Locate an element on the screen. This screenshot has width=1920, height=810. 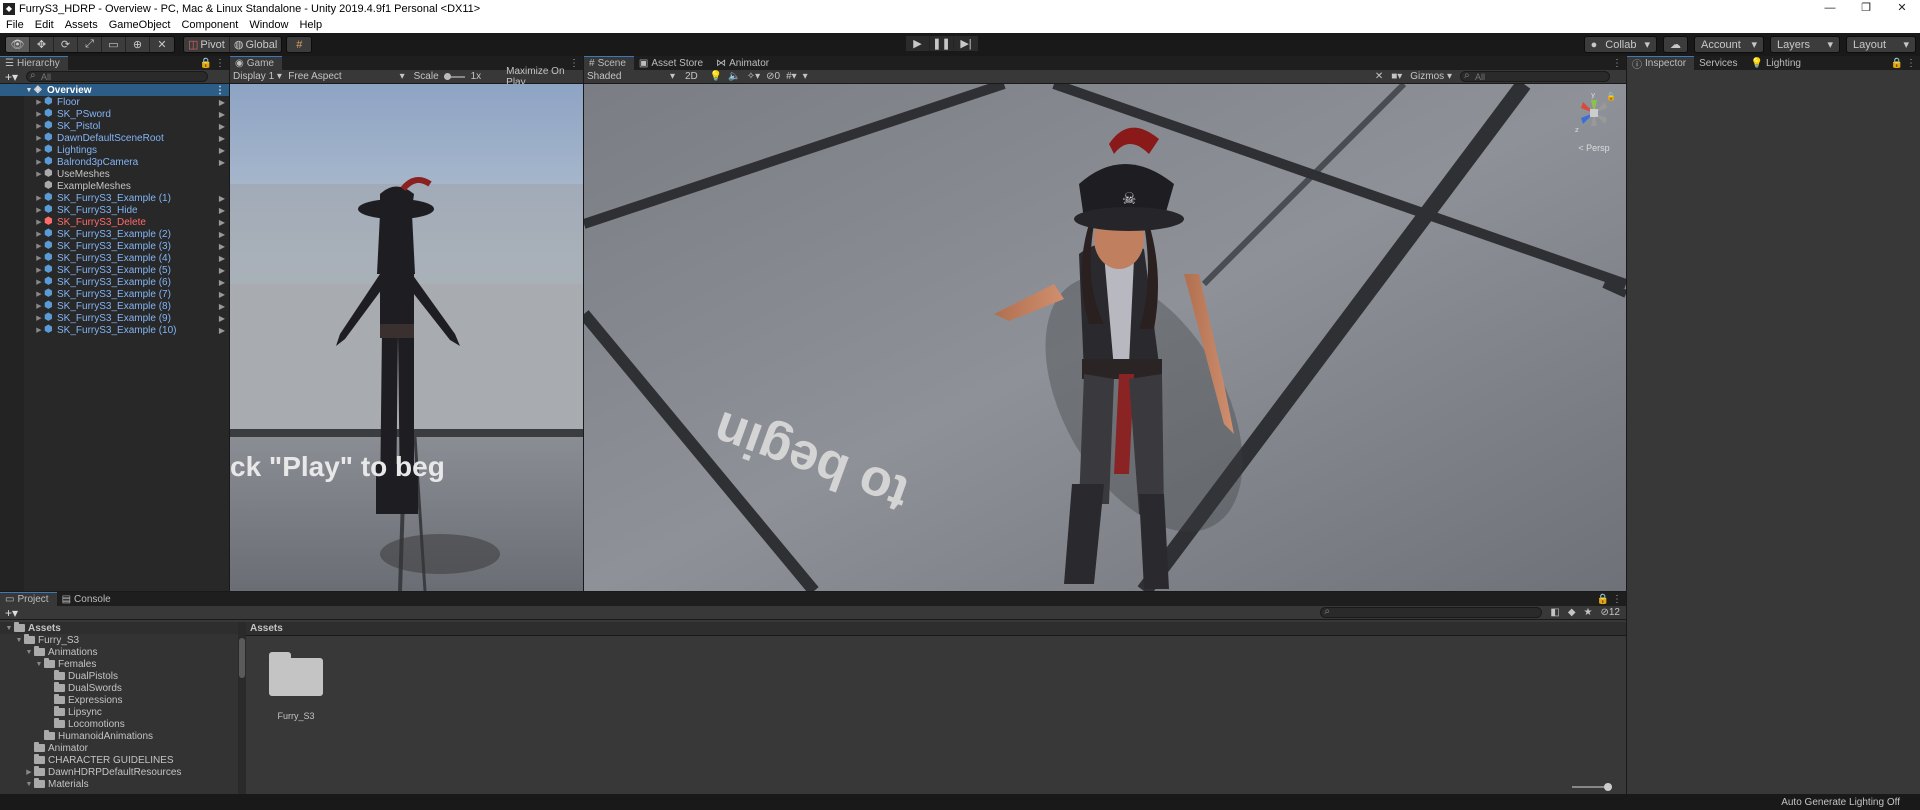
hierarchy-item: ▶ ⬢ SK_FurryS3_Example (7) ▶ is located at coordinates (114, 294).